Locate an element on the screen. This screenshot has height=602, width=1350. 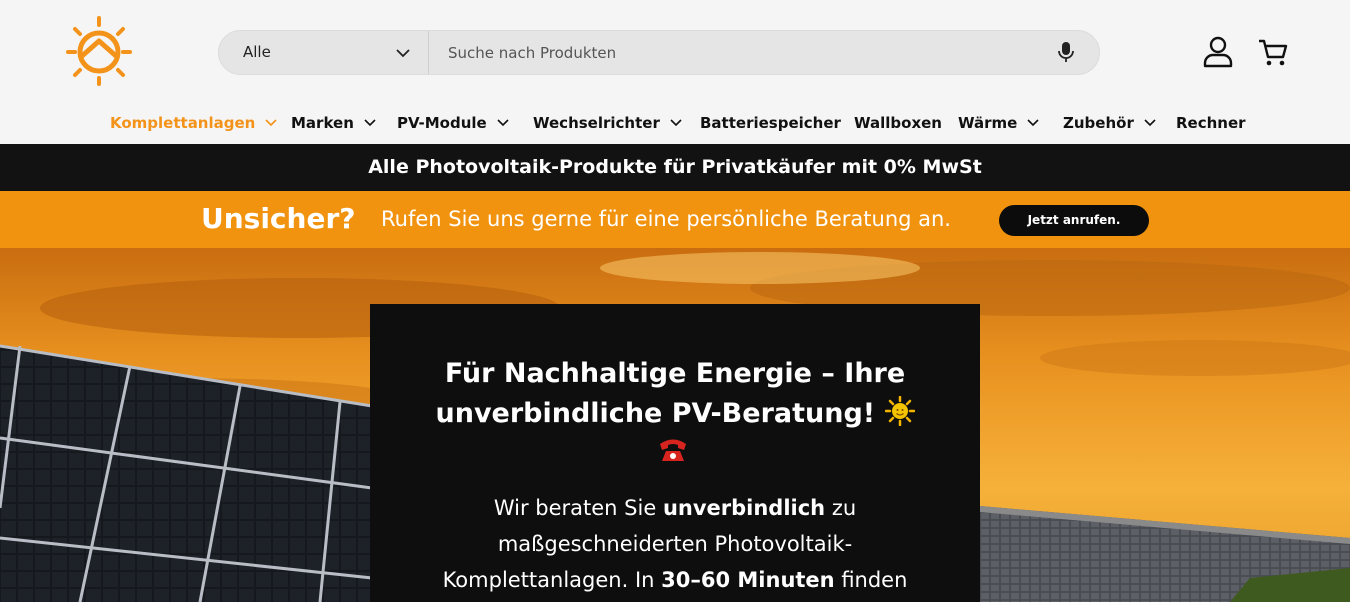
call-now-button: Jetzt anrufen. is located at coordinates (1074, 220).